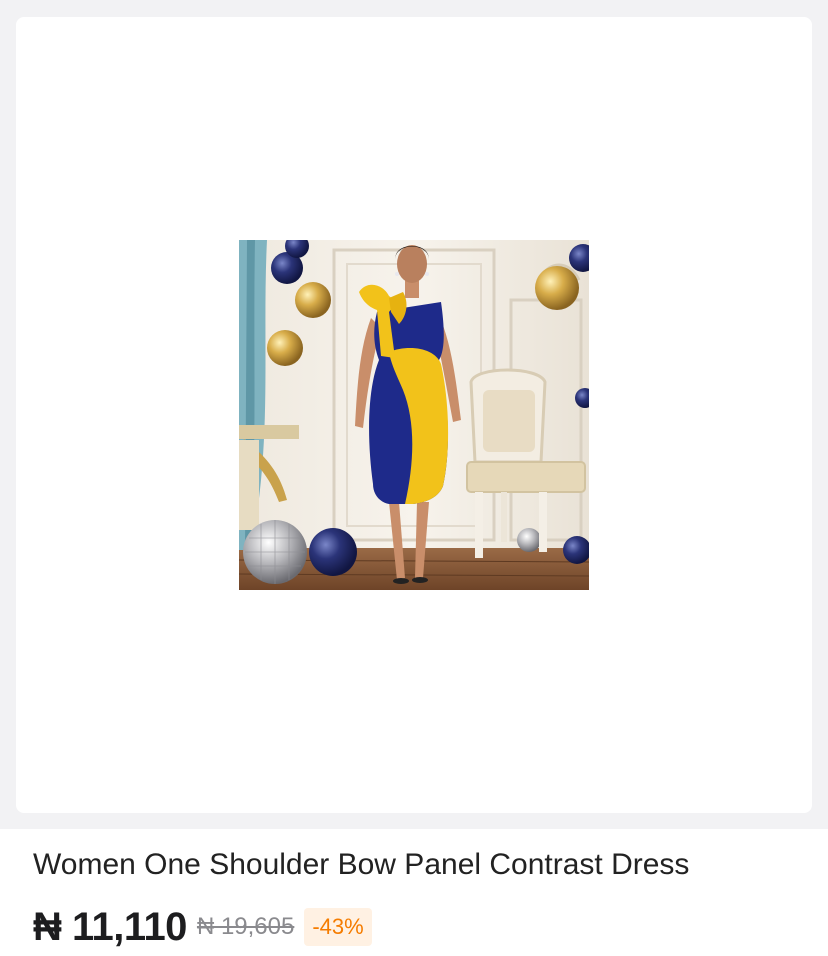  What do you see at coordinates (338, 927) in the screenshot?
I see `discount-badge: -43%` at bounding box center [338, 927].